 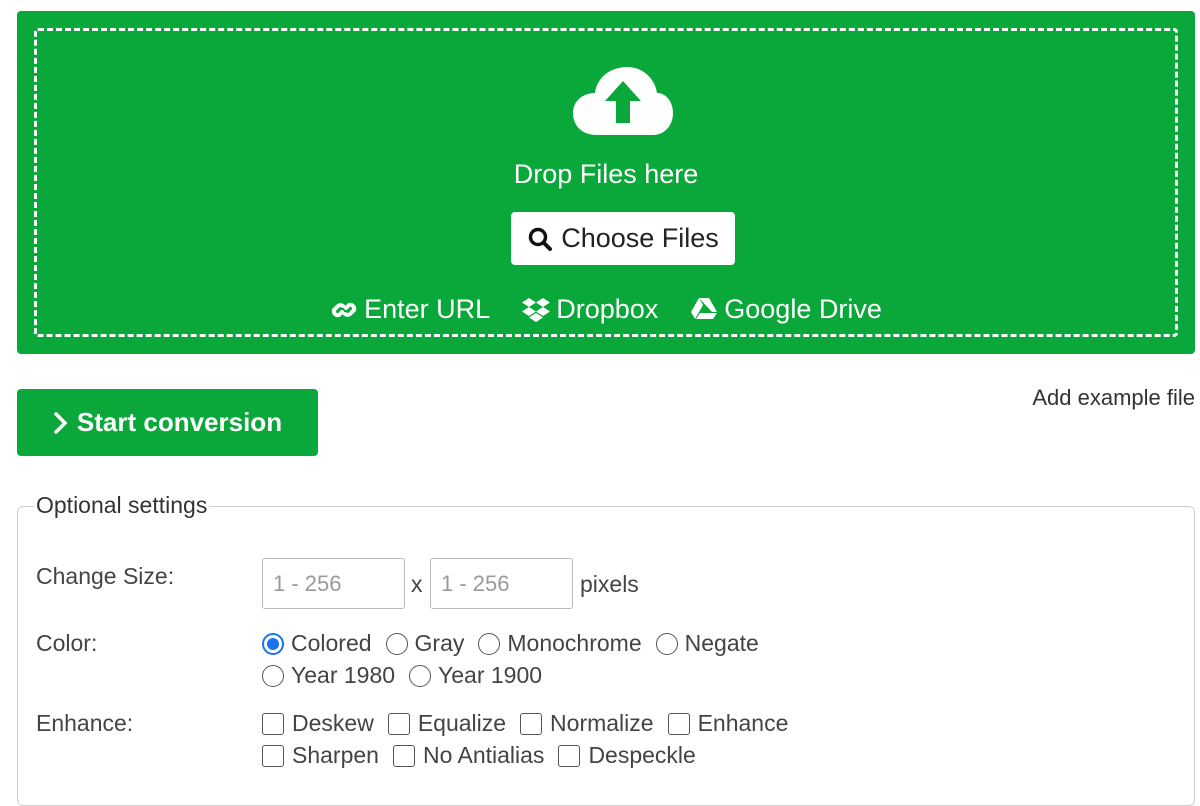 I want to click on link-icon, so click(x=344, y=309).